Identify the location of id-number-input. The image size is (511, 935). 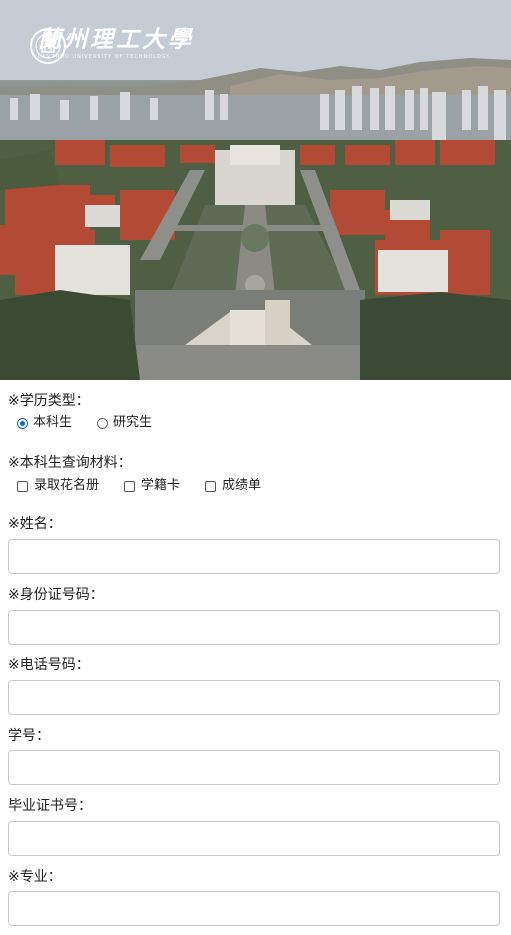
(254, 627).